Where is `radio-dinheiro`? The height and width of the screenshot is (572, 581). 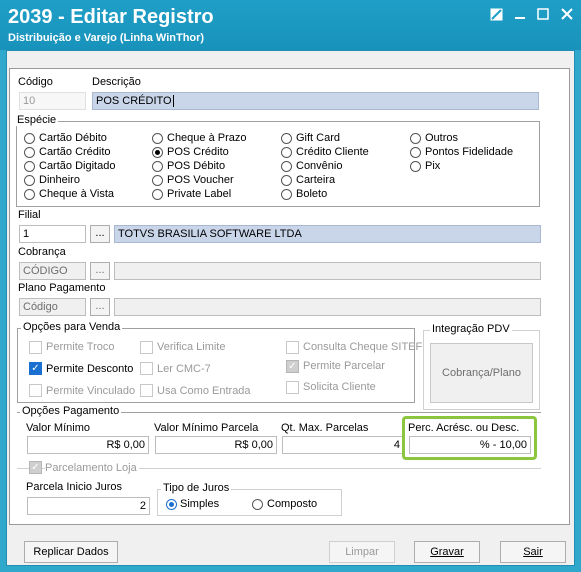
radio-dinheiro is located at coordinates (29, 180).